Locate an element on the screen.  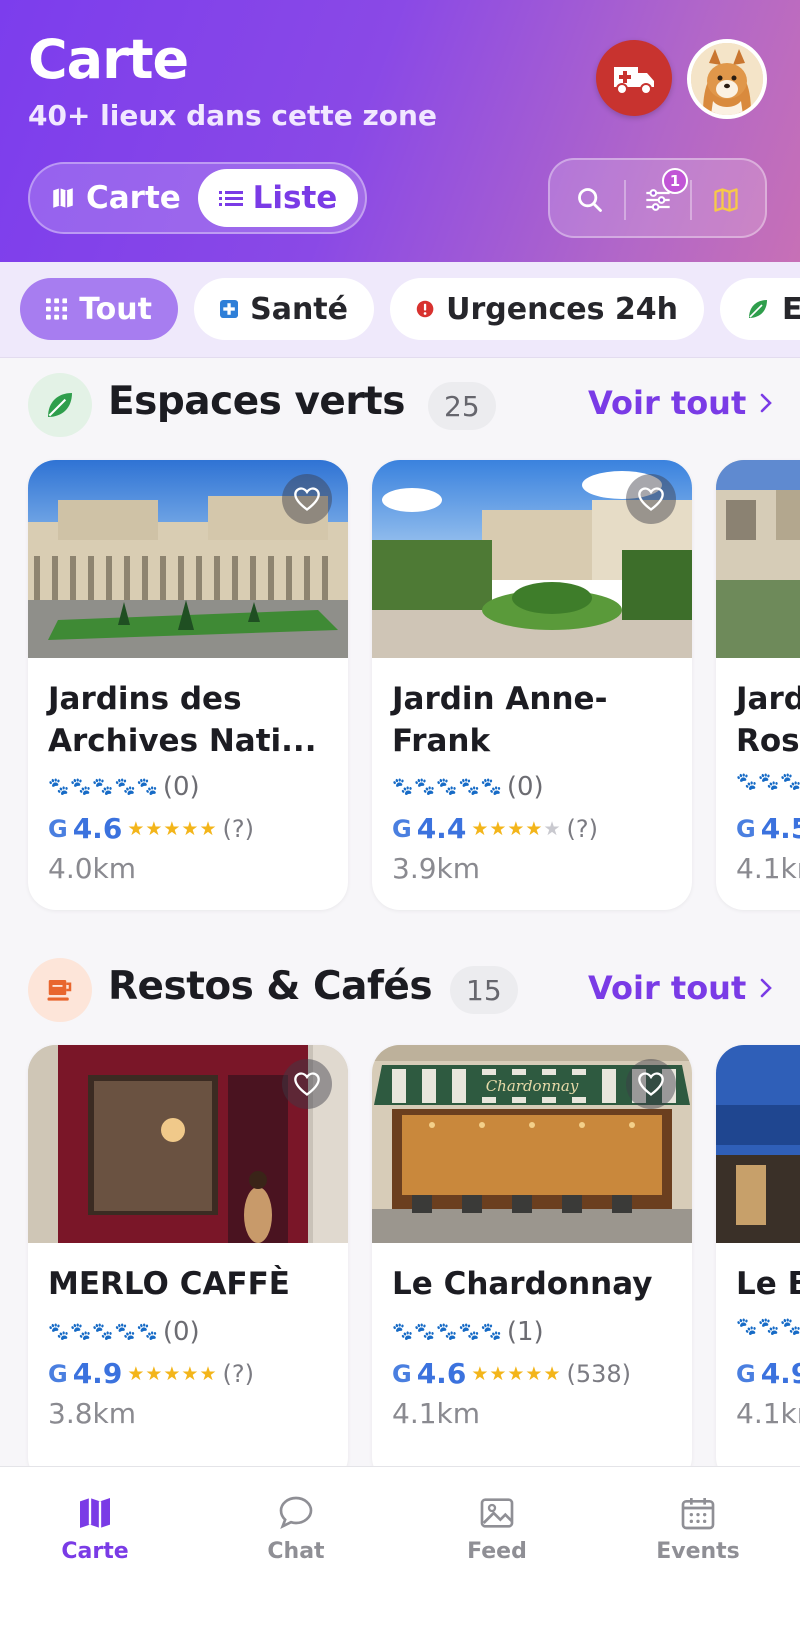
chip-urgences: Urgences 24h is located at coordinates (547, 309).